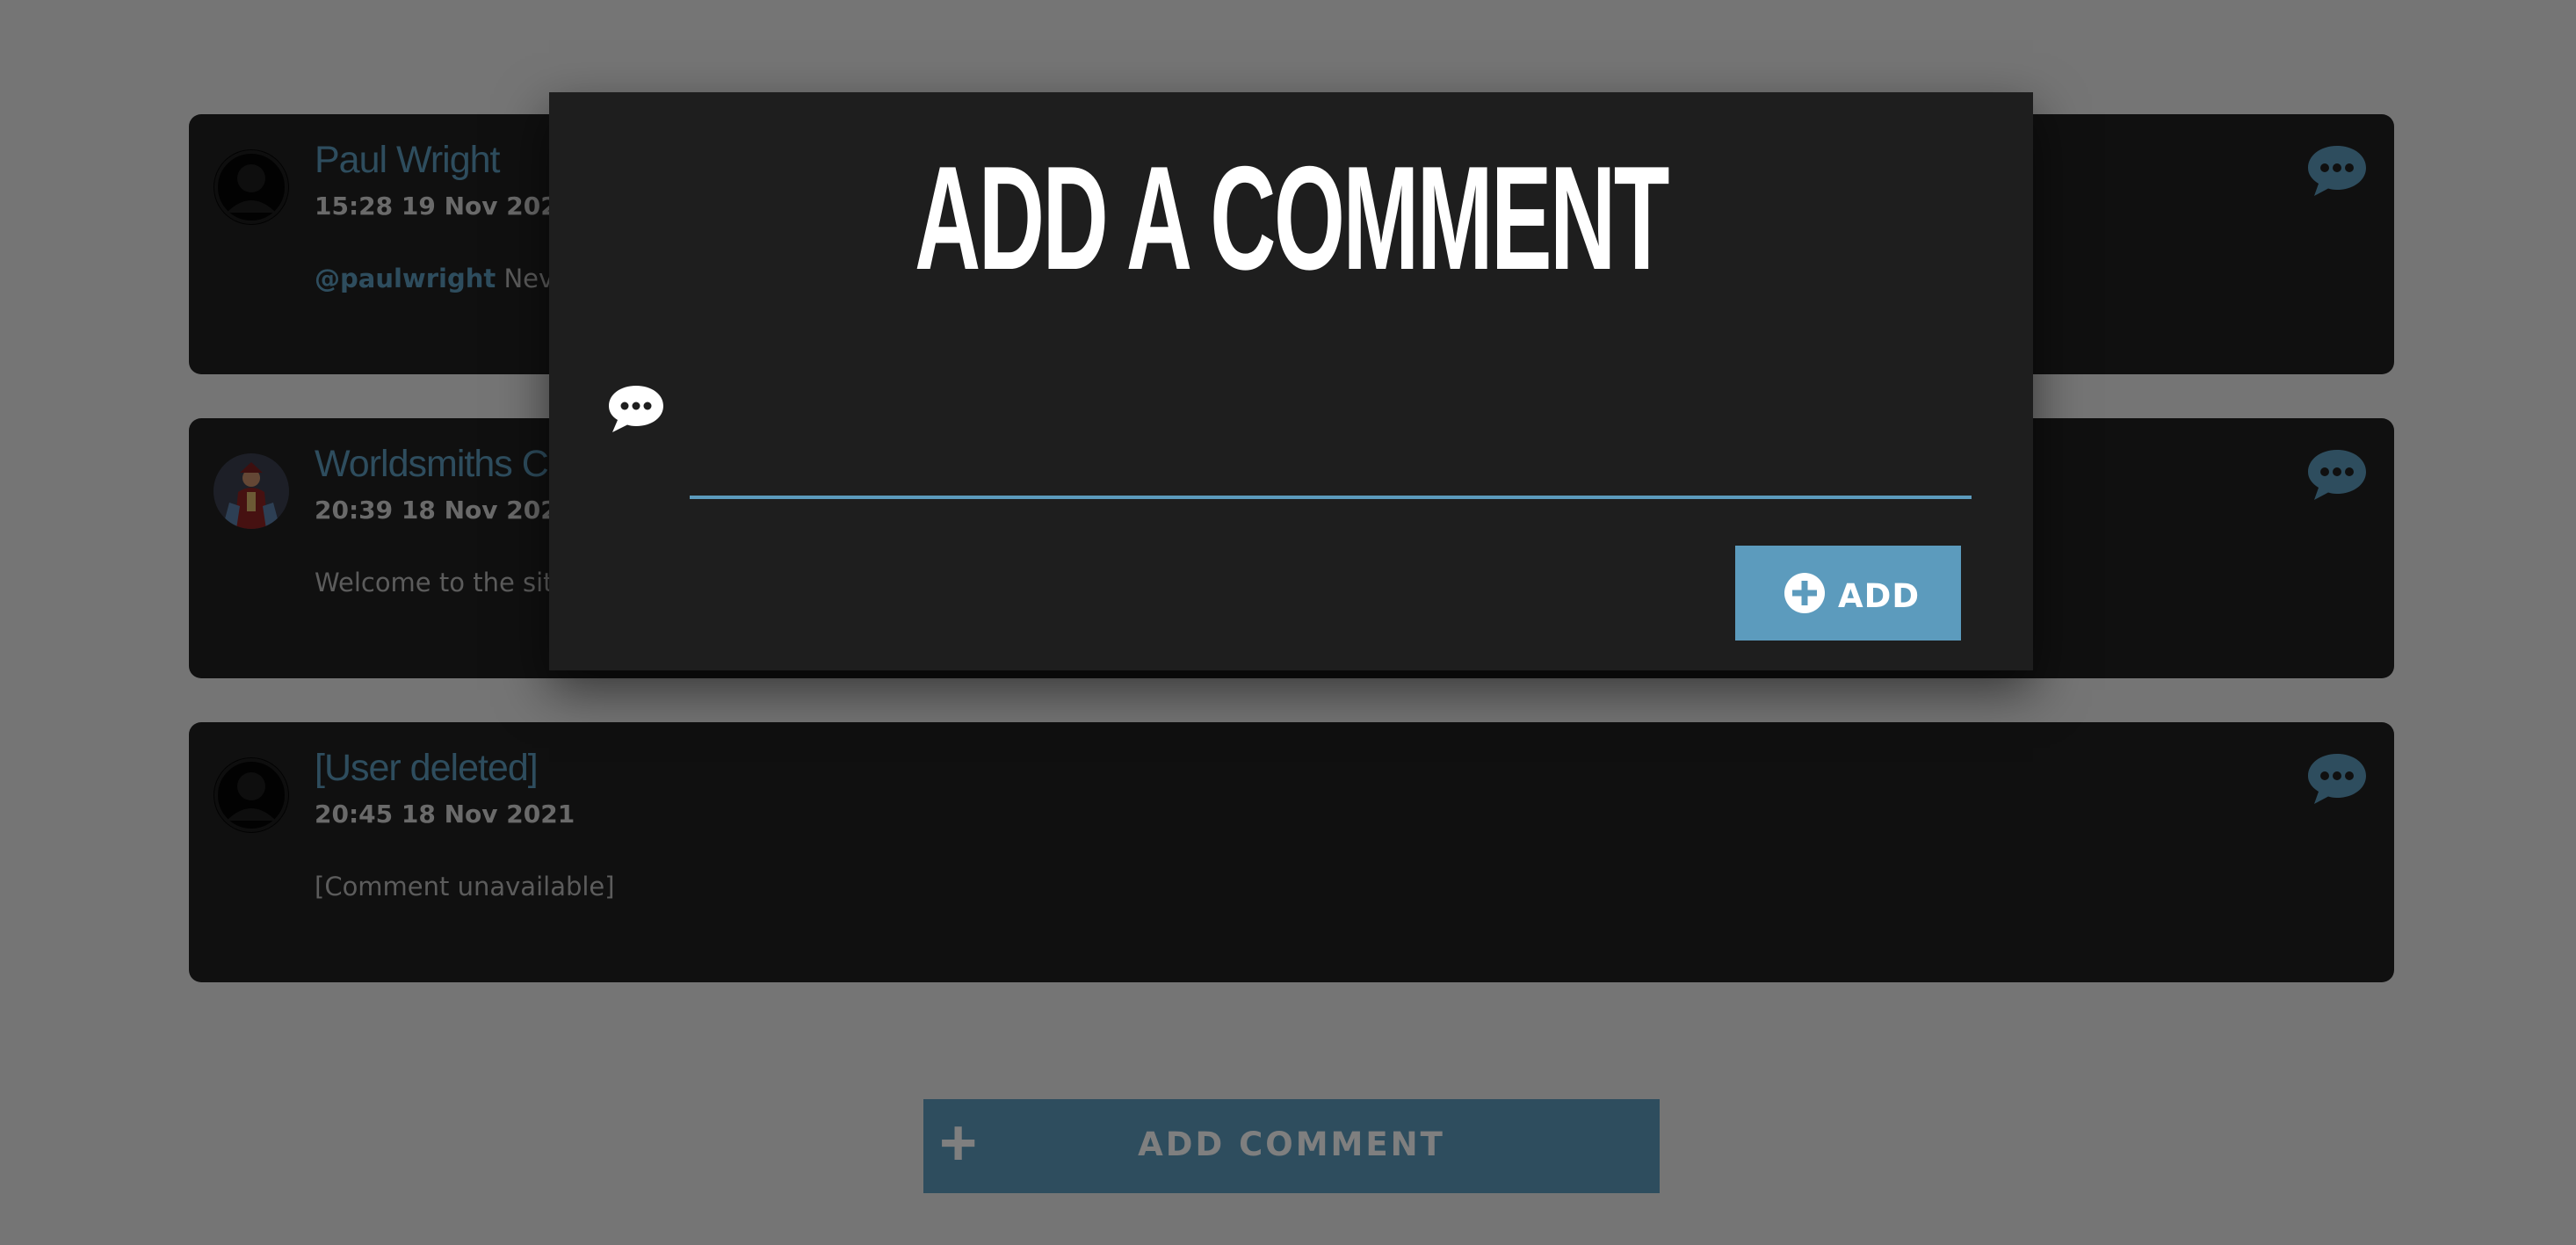 This screenshot has height=1245, width=2576. I want to click on add-button-label: ADD, so click(1879, 596).